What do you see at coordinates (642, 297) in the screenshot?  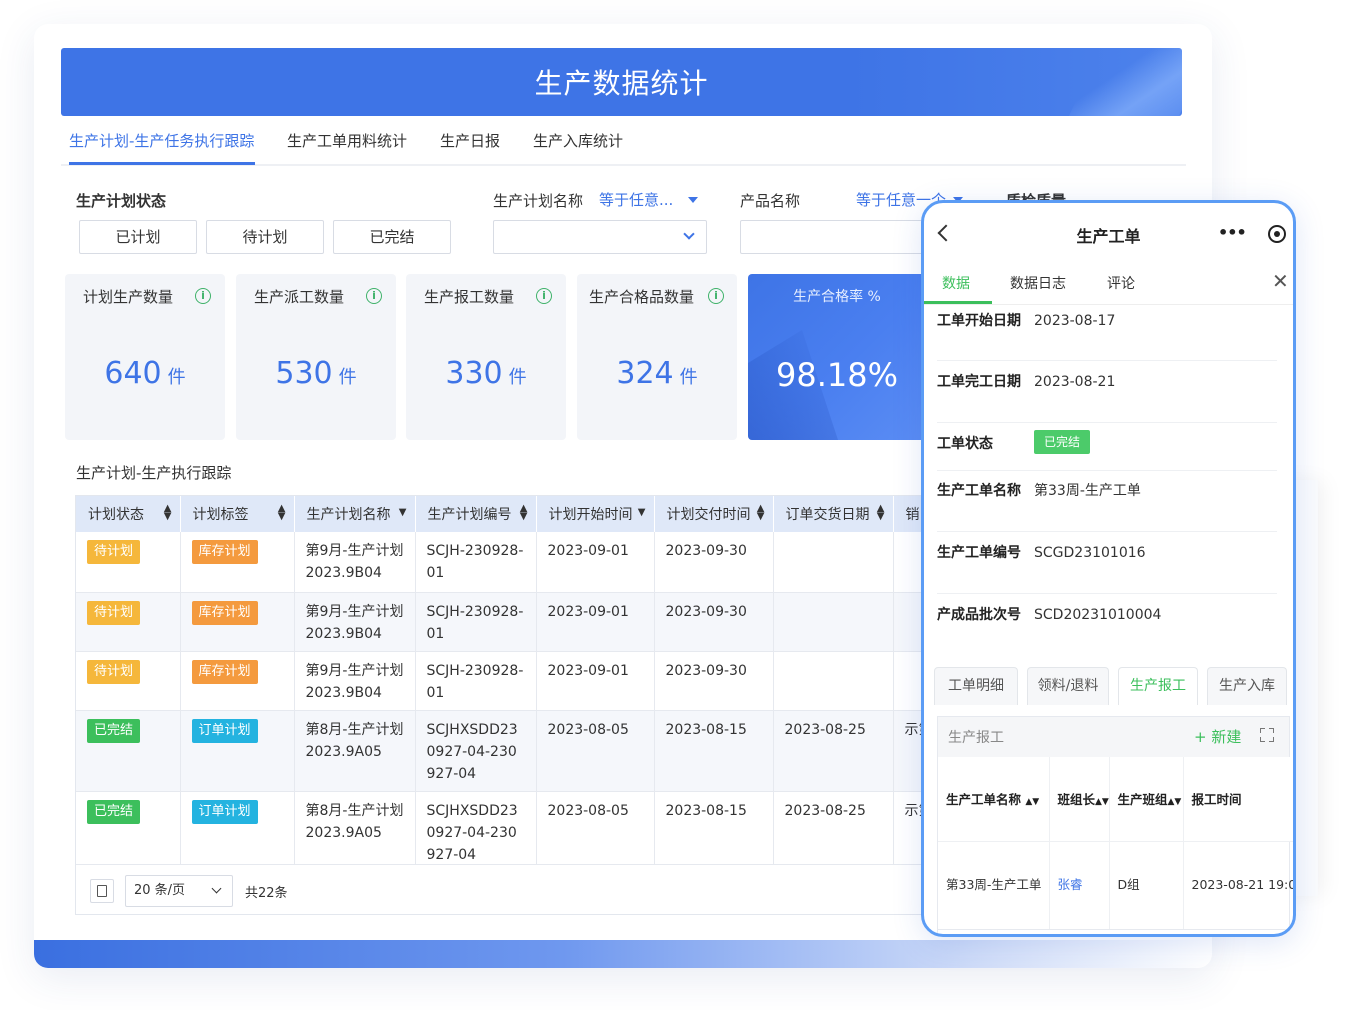 I see `kpi-label: 生产合格品数量` at bounding box center [642, 297].